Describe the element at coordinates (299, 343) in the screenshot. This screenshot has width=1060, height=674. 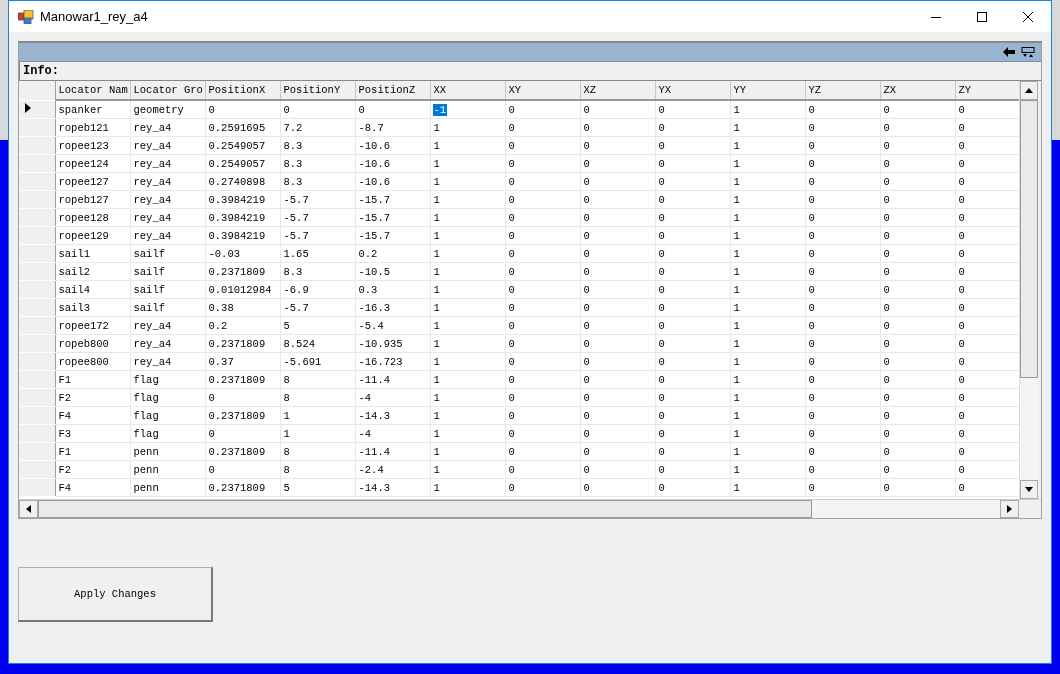
I see `table-cell: 8.524` at that location.